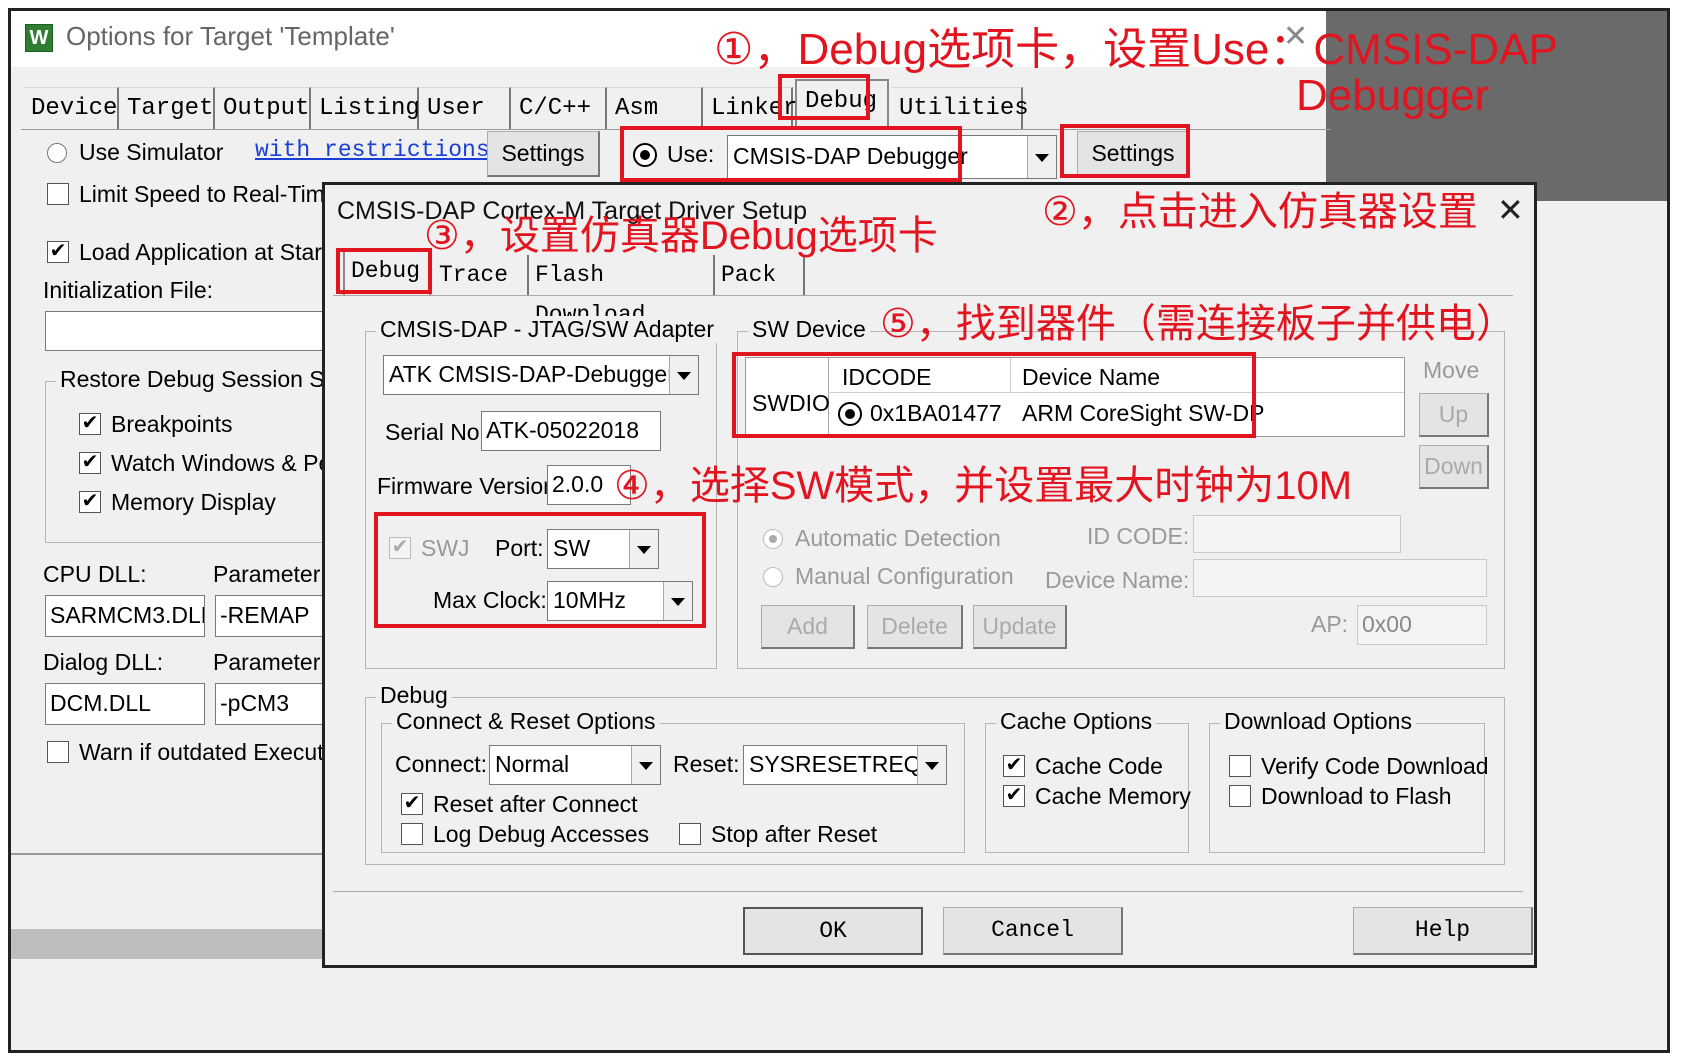  I want to click on inner-tab-flash-download: Flash Download, so click(622, 291).